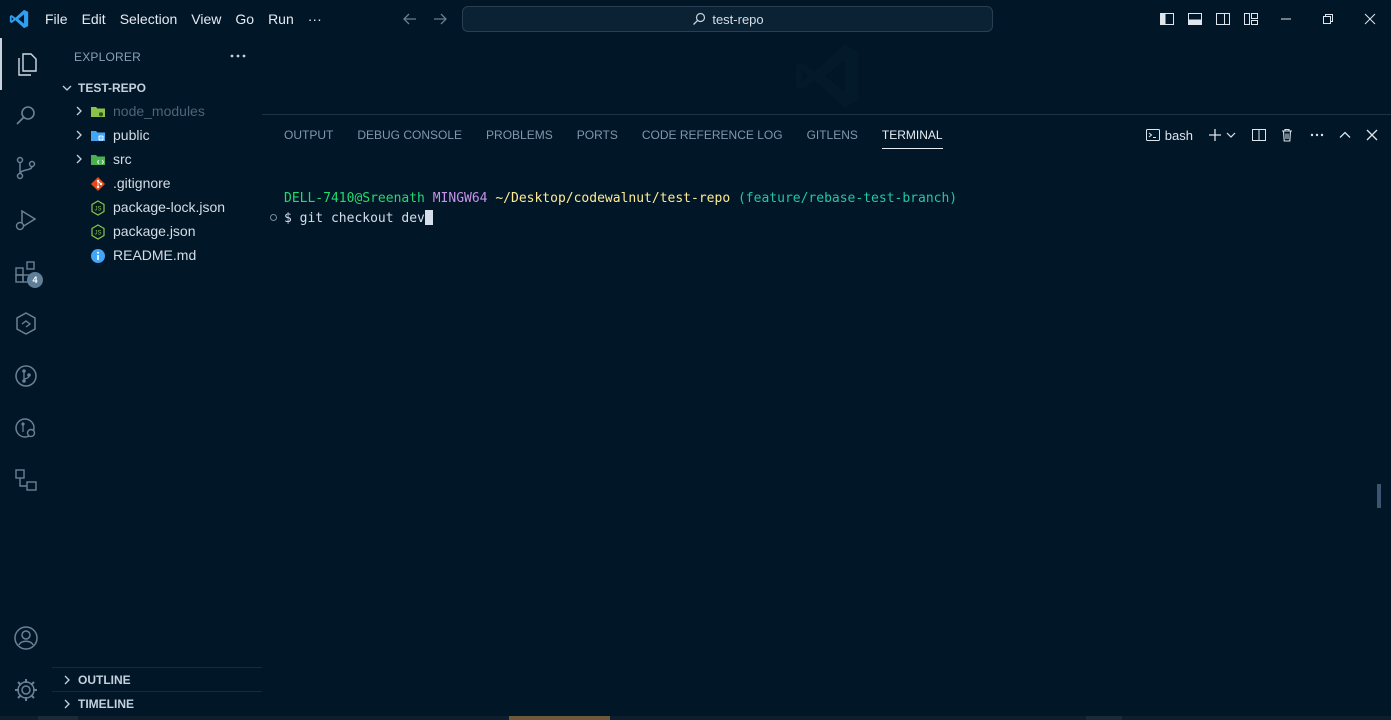 This screenshot has width=1391, height=720. What do you see at coordinates (26, 690) in the screenshot?
I see `settings-gear-icon` at bounding box center [26, 690].